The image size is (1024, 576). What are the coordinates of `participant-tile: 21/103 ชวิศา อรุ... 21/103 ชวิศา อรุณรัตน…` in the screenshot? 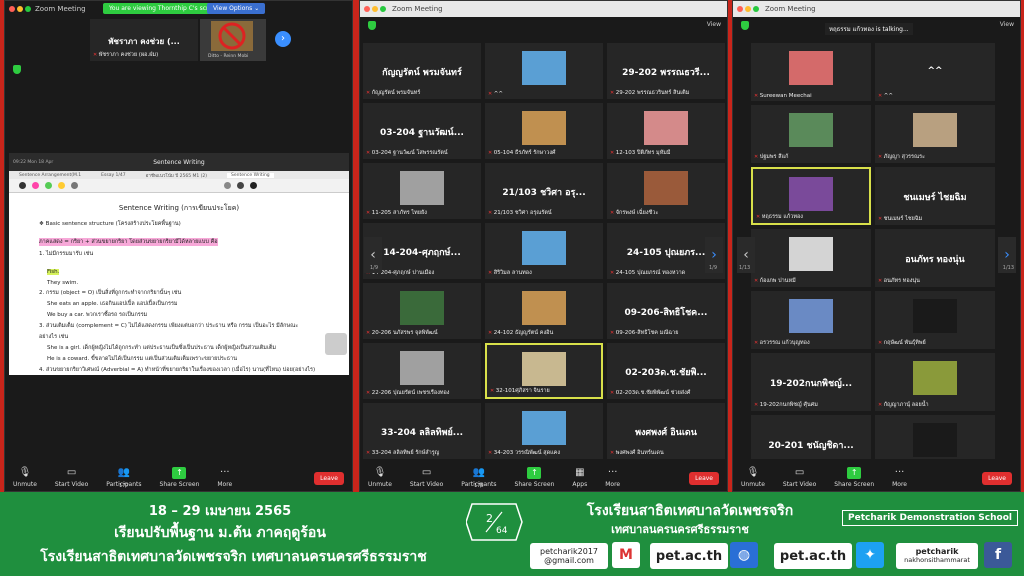 It's located at (544, 191).